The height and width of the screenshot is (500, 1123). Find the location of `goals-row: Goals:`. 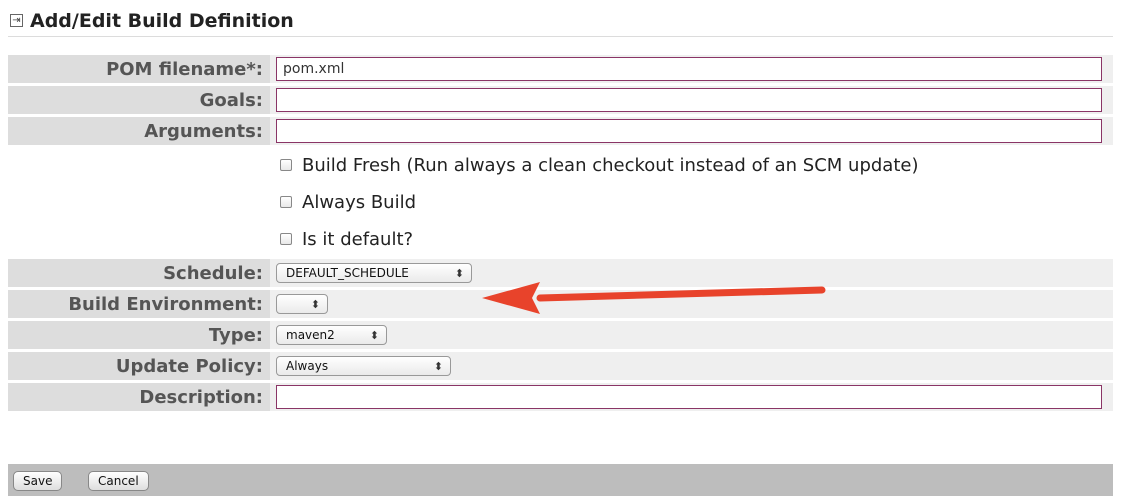

goals-row: Goals: is located at coordinates (560, 100).